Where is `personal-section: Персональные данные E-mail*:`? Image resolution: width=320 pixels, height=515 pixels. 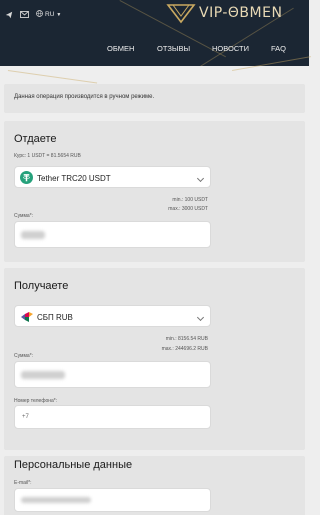
personal-section: Персональные данные E-mail*: is located at coordinates (154, 485).